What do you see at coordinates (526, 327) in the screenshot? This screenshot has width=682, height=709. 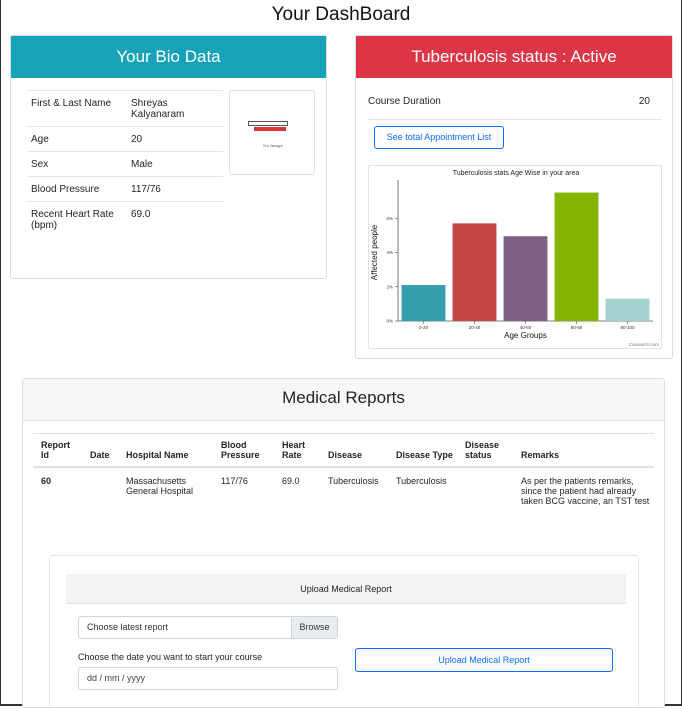 I see `x-tick-label: 40-60` at bounding box center [526, 327].